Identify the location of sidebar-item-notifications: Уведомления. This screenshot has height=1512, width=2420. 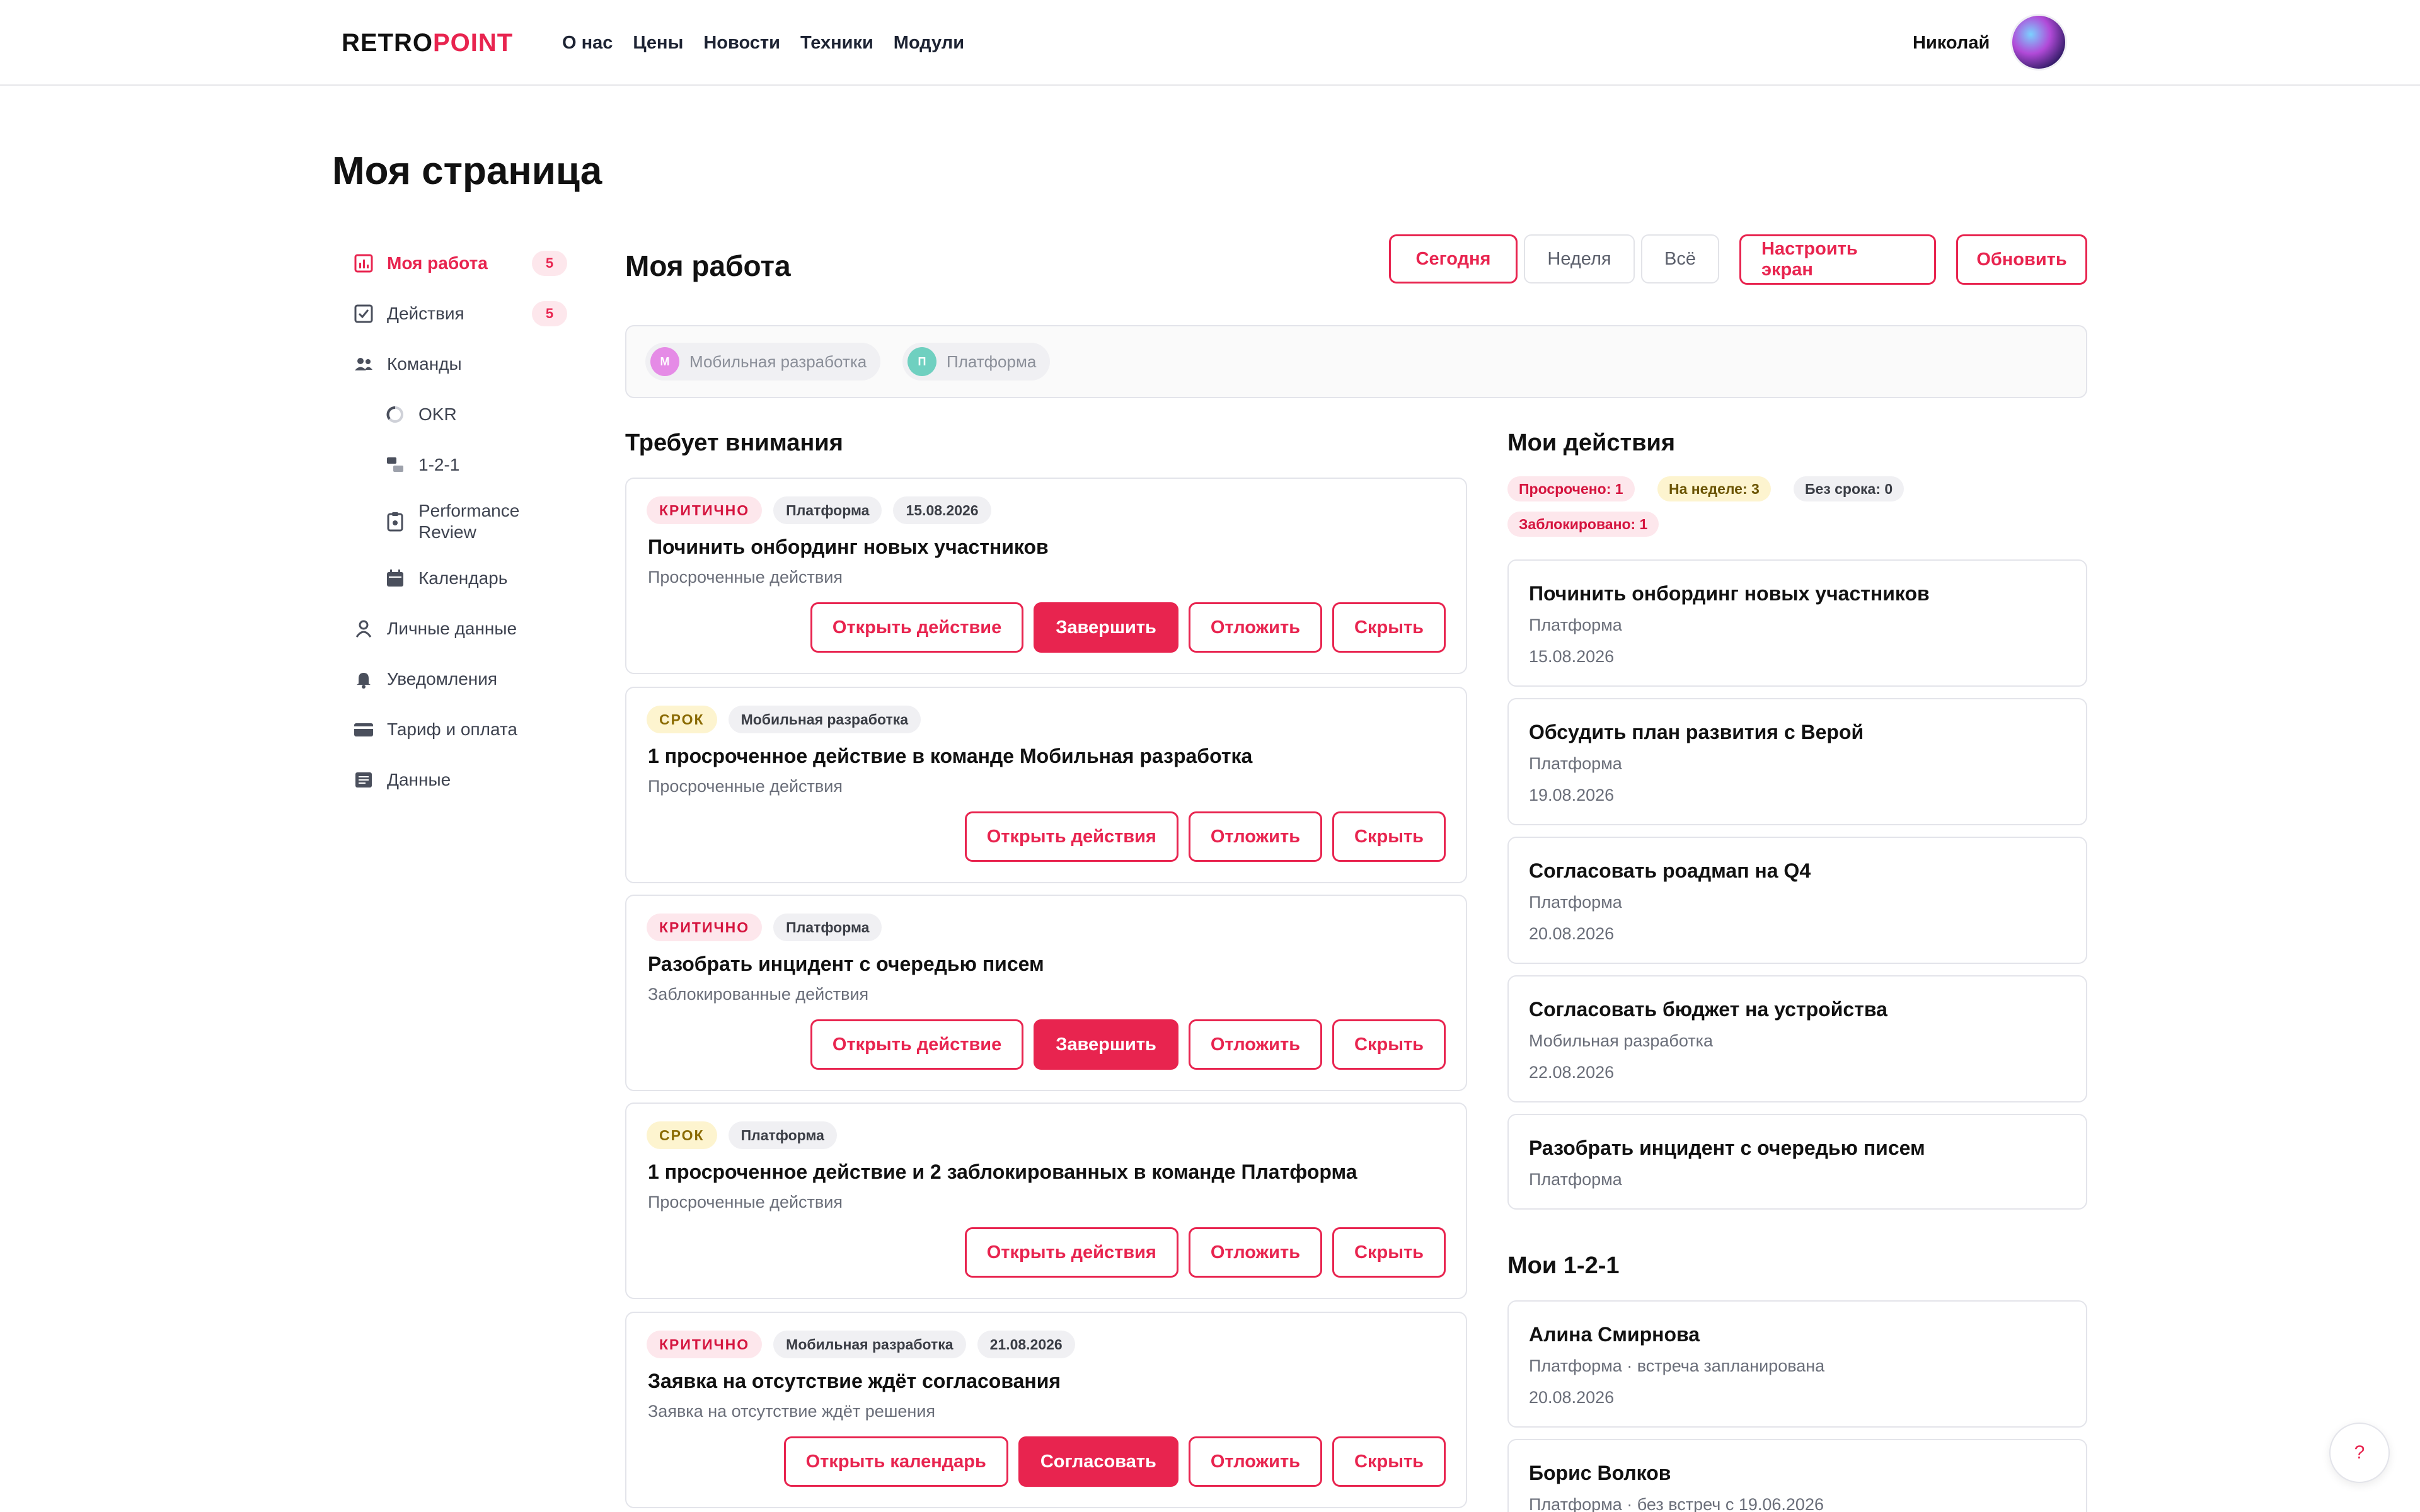
(460, 679).